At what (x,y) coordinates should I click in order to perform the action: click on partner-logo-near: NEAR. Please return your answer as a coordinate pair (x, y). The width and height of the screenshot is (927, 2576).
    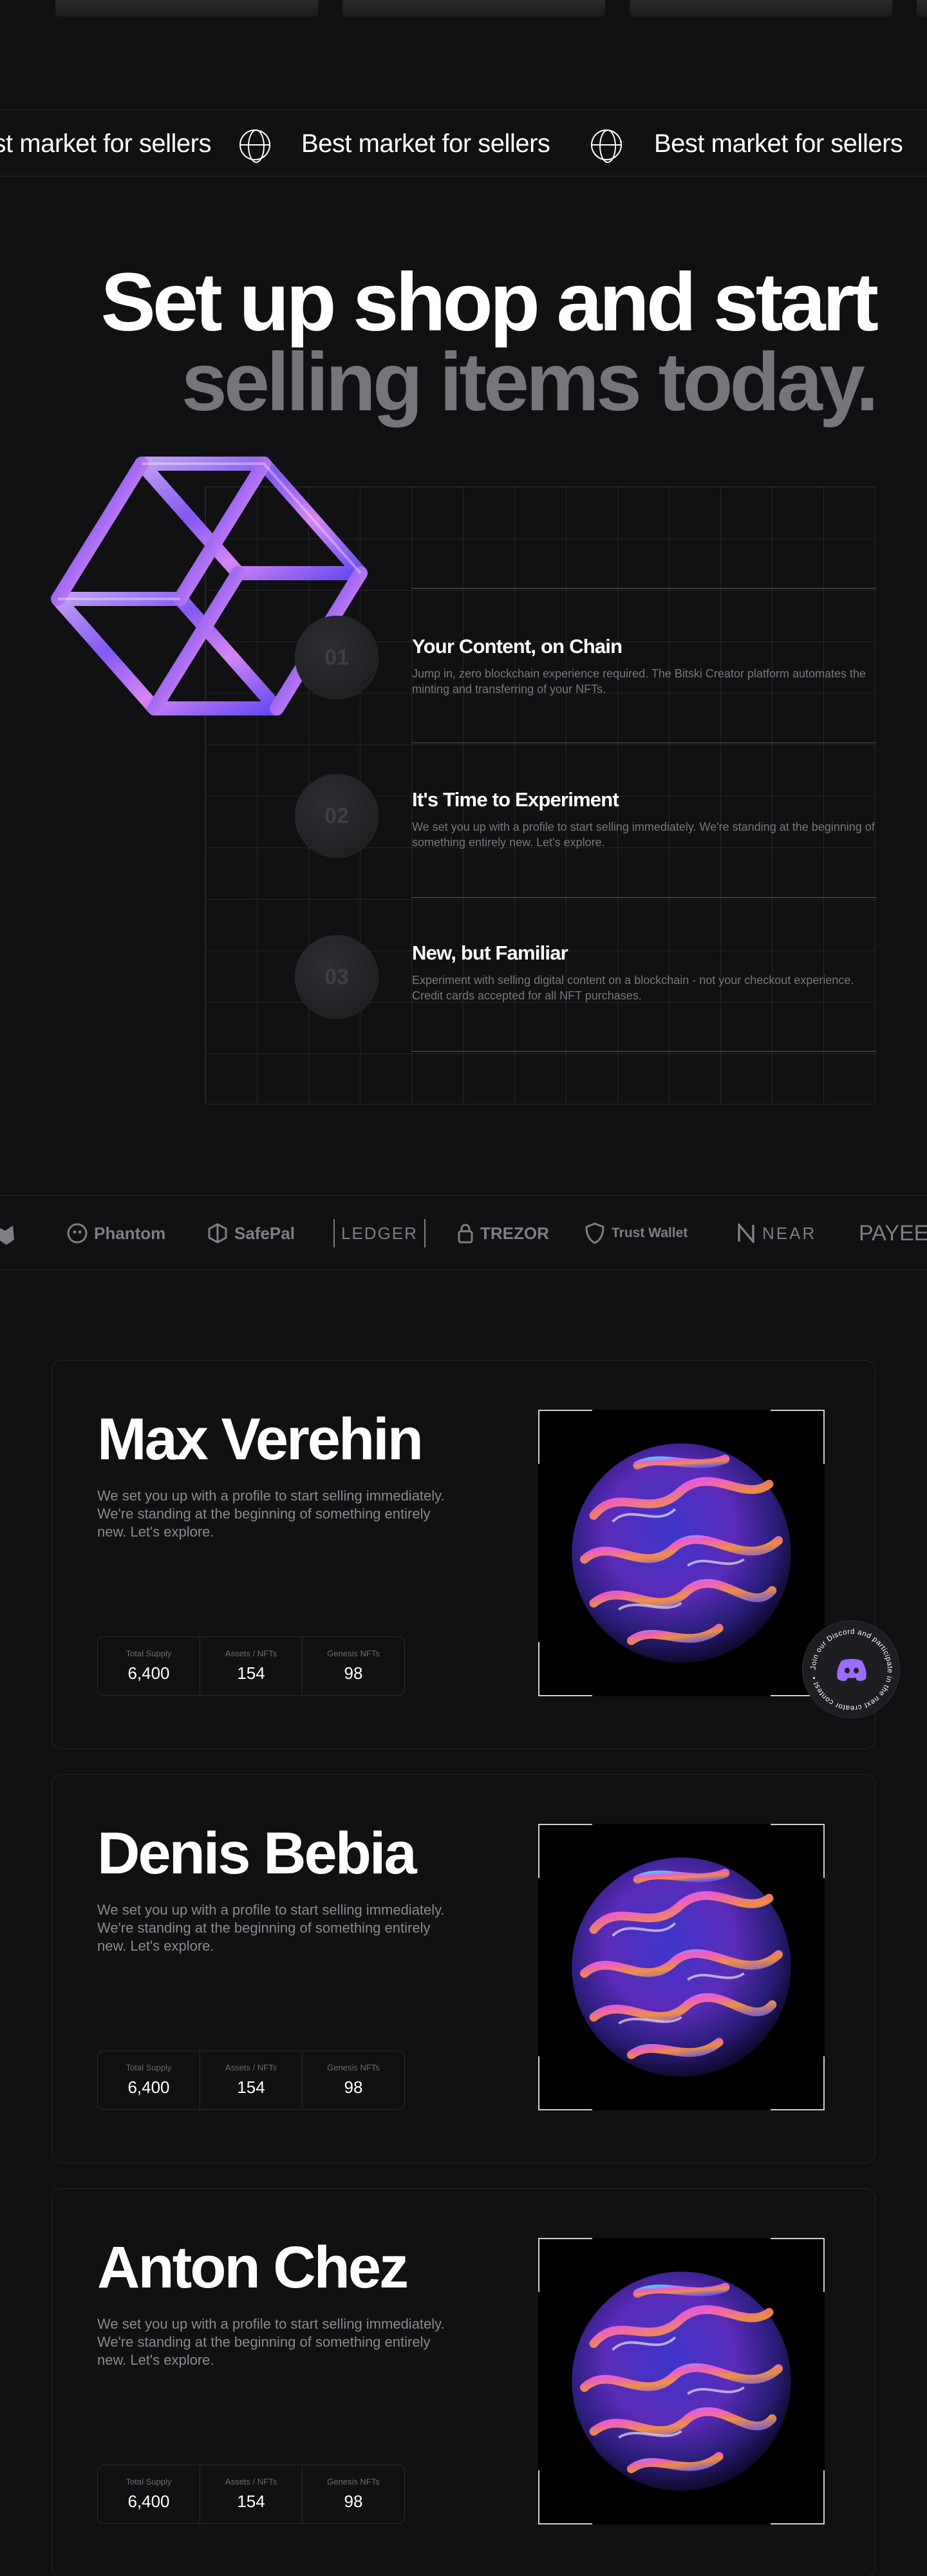
    Looking at the image, I should click on (776, 1233).